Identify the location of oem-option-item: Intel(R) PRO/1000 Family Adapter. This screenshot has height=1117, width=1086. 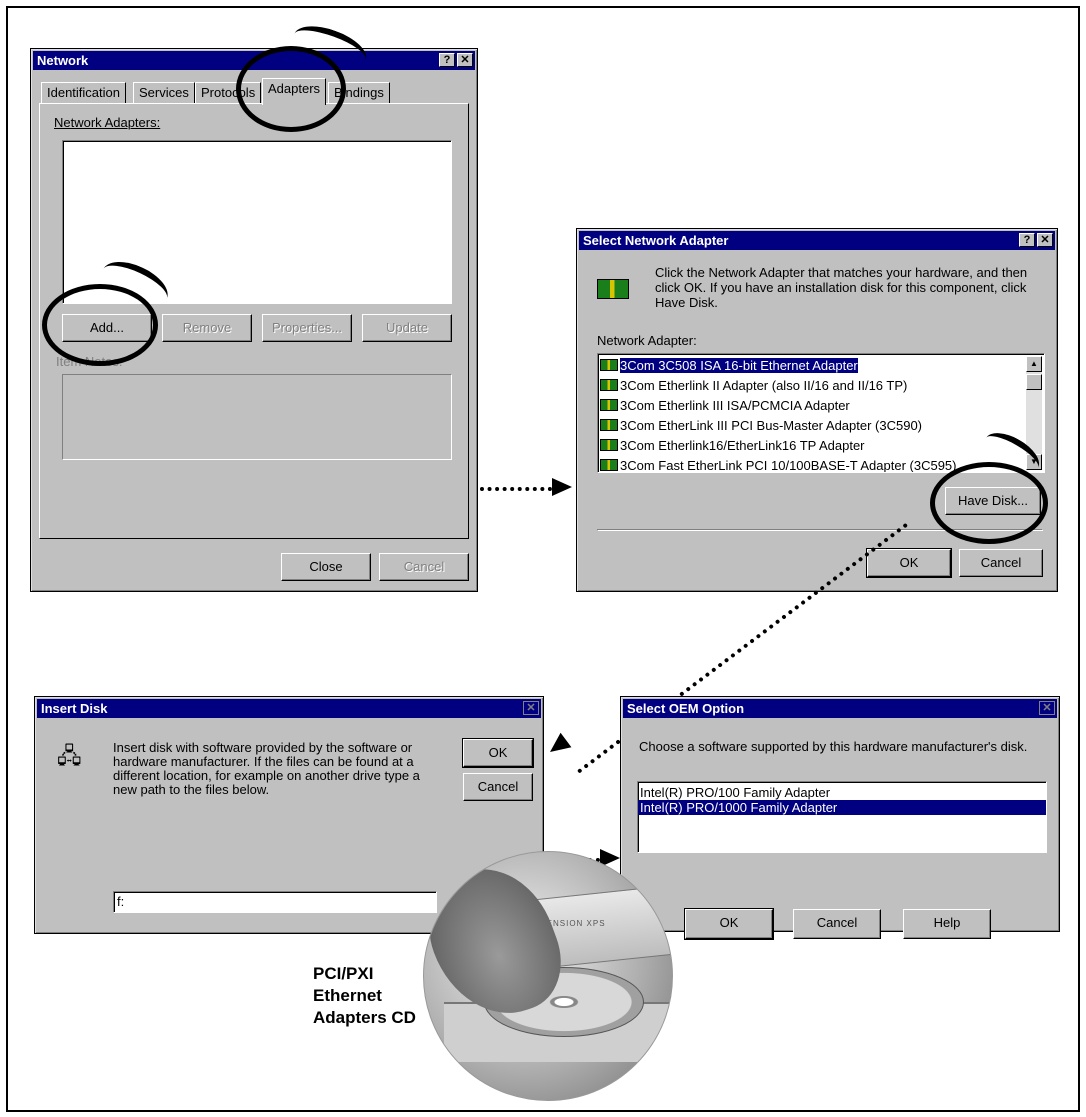
(842, 807).